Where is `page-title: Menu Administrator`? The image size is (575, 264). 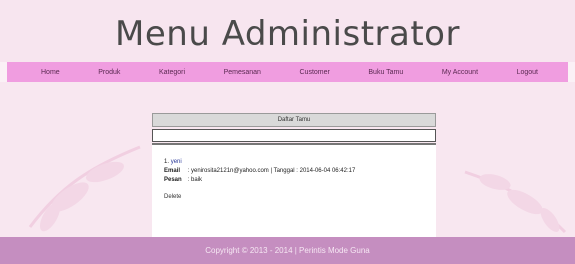
page-title: Menu Administrator is located at coordinates (287, 34).